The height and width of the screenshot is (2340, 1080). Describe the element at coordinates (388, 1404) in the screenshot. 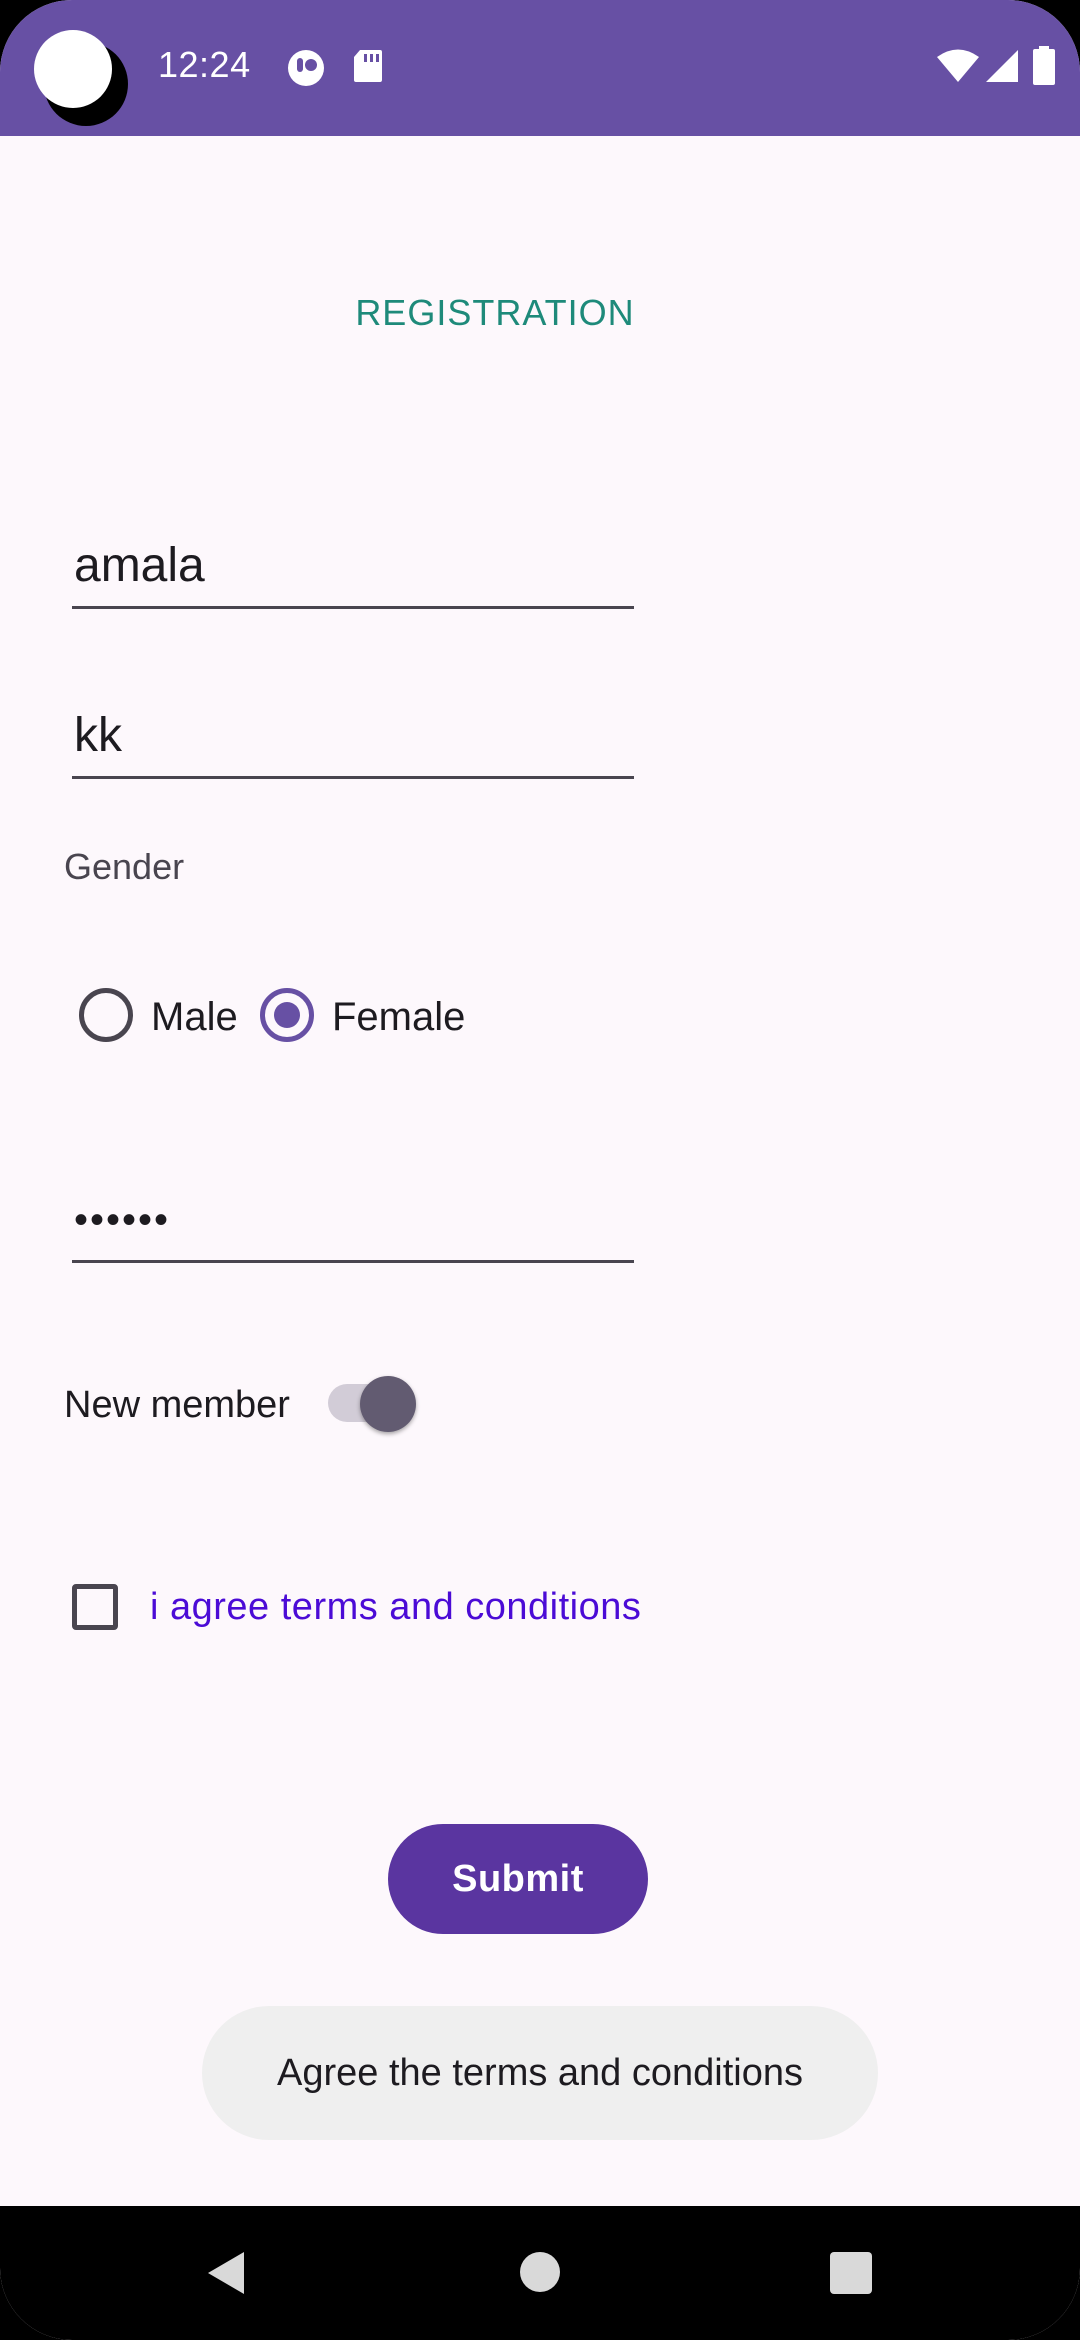

I see `new-member-switch-thumb` at that location.